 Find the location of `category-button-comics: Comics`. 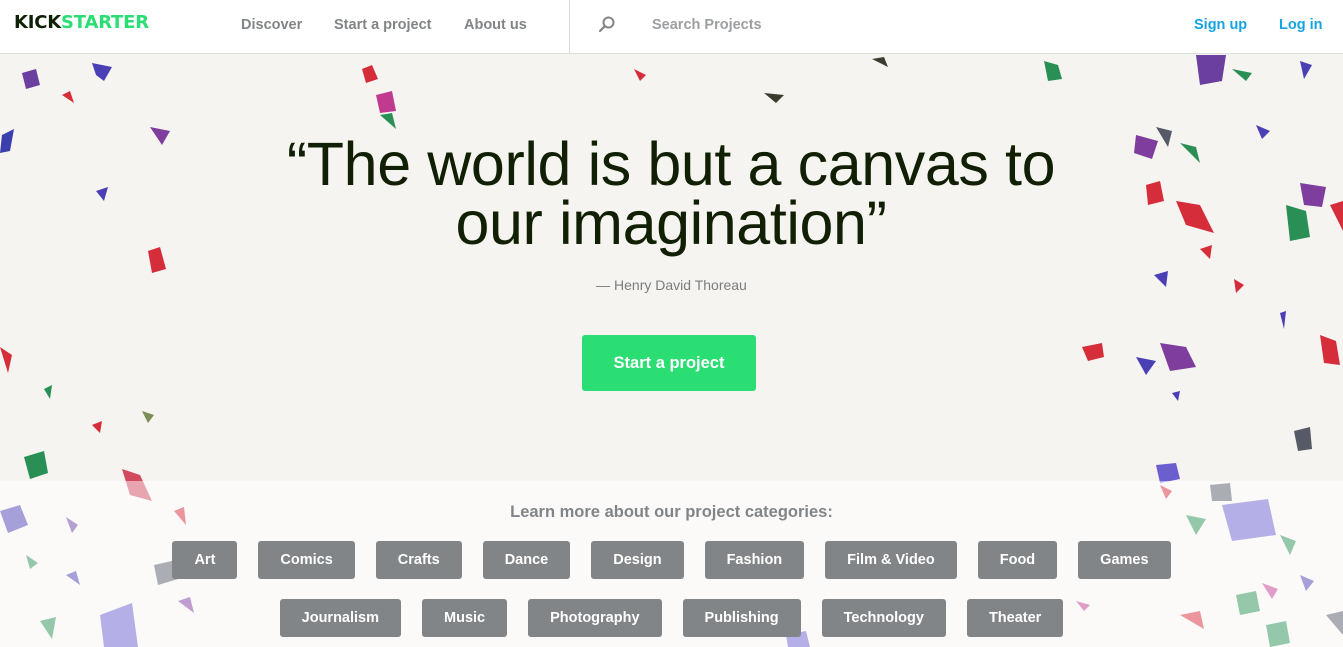

category-button-comics: Comics is located at coordinates (306, 560).